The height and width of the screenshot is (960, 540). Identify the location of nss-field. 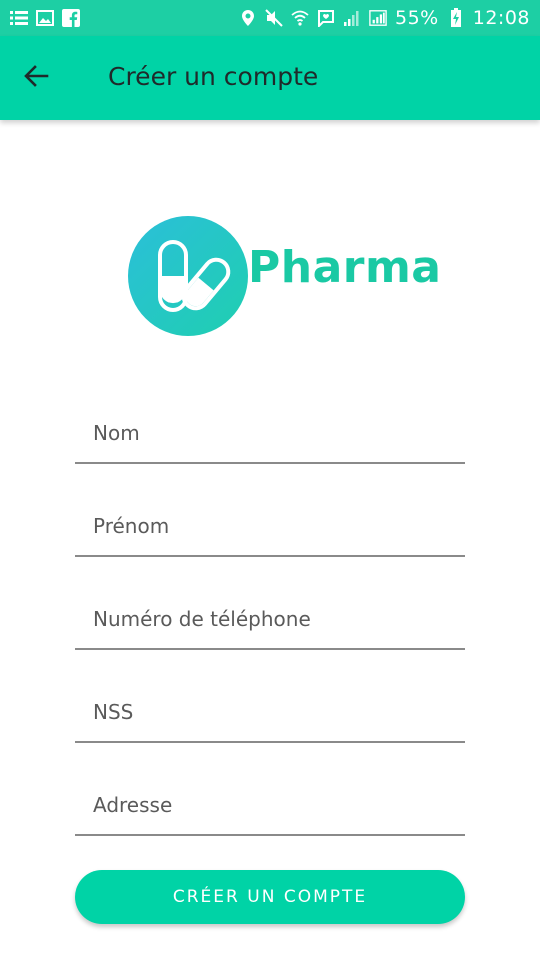
(270, 713).